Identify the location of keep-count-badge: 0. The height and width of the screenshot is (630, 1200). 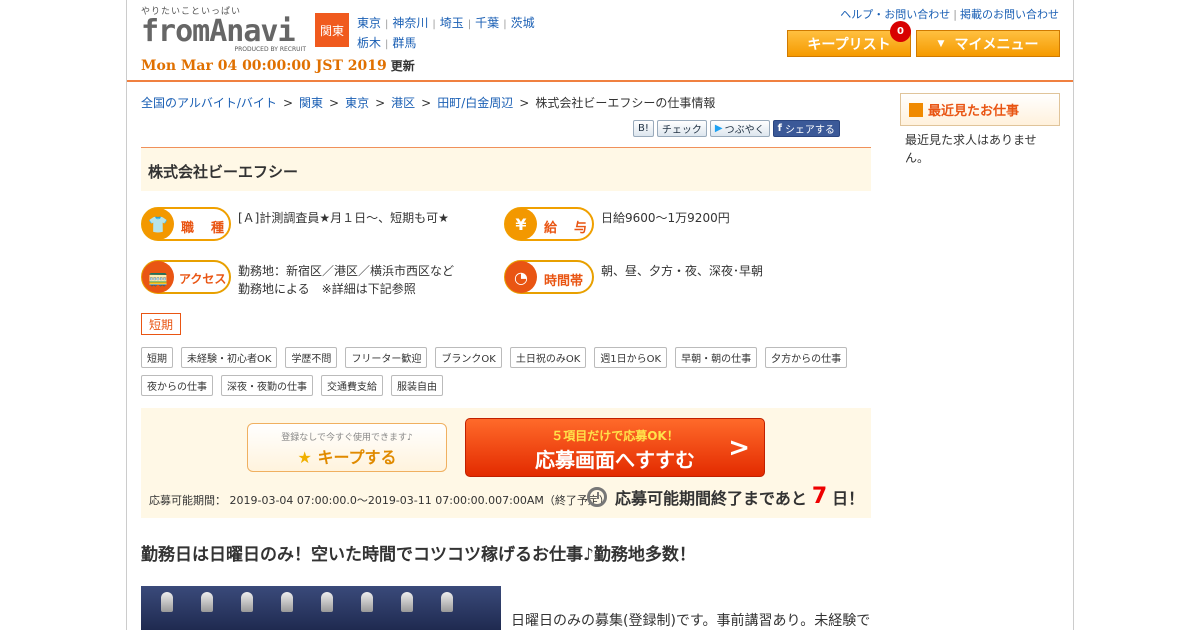
(900, 31).